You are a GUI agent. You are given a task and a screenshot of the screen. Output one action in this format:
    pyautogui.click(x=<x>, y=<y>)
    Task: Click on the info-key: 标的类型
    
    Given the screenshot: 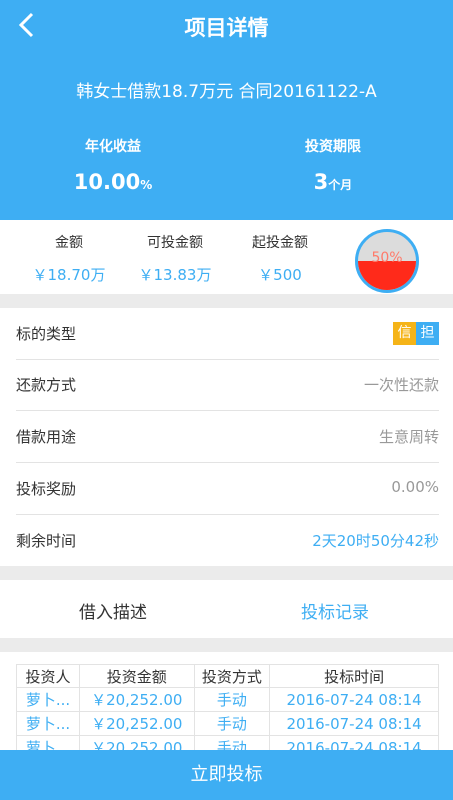 What is the action you would take?
    pyautogui.click(x=46, y=334)
    